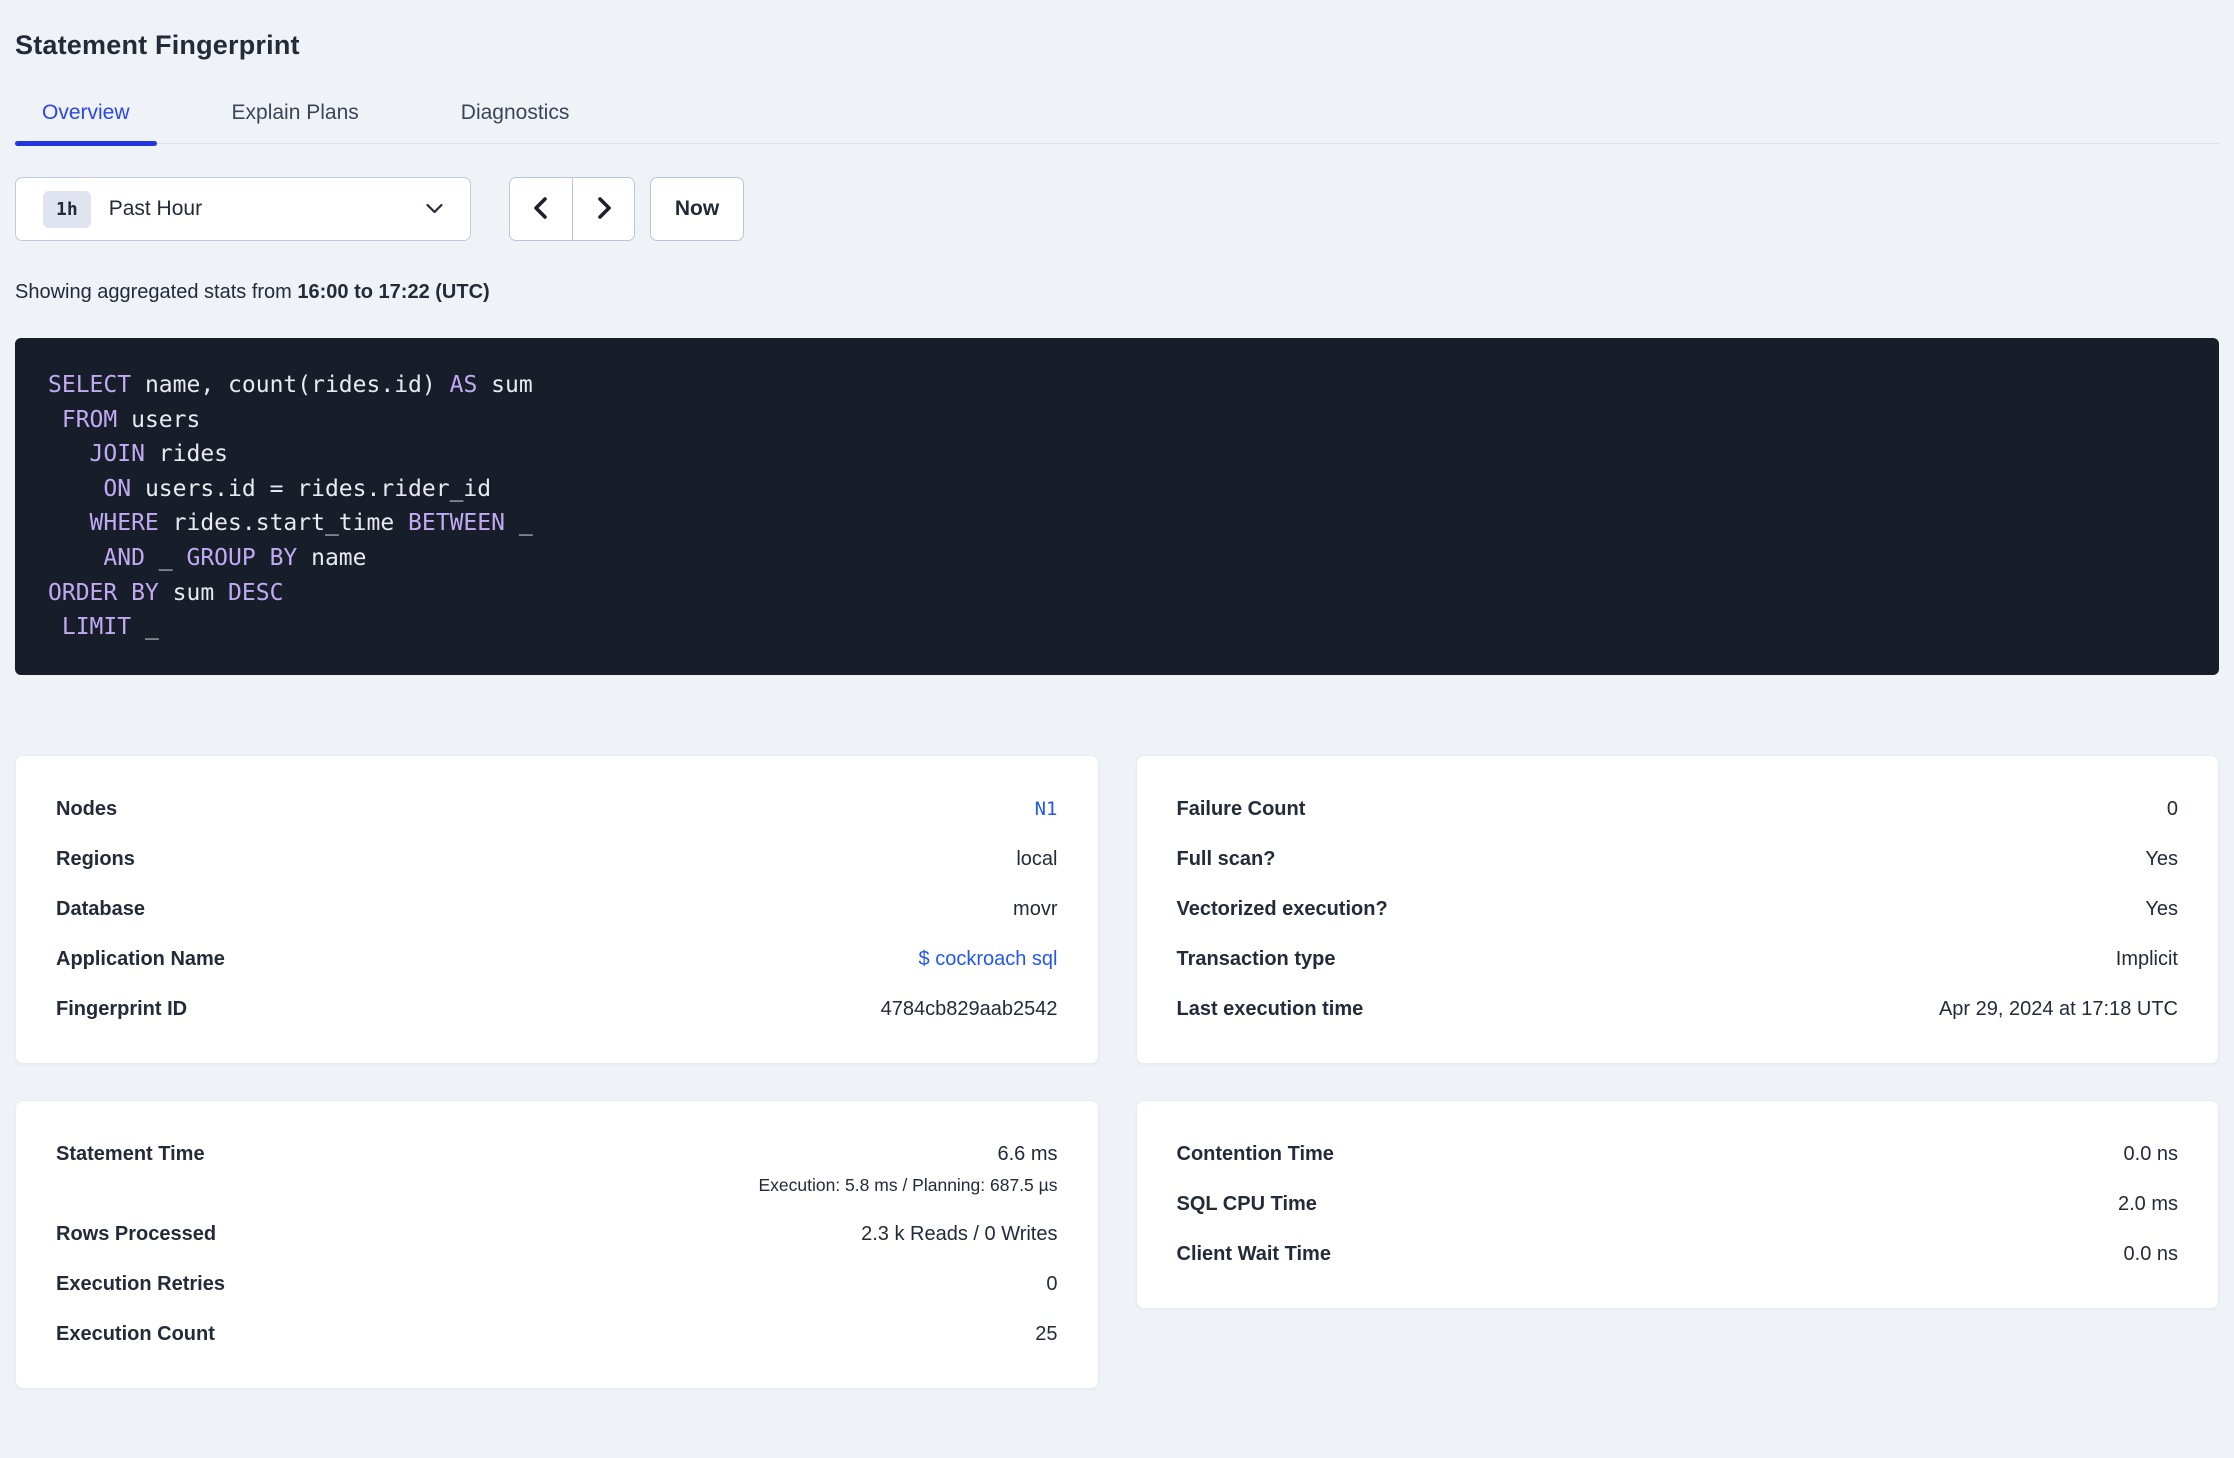 This screenshot has height=1458, width=2234. Describe the element at coordinates (1117, 123) in the screenshot. I see `tab-bar: Overview Explain Plans Diagnostics` at that location.